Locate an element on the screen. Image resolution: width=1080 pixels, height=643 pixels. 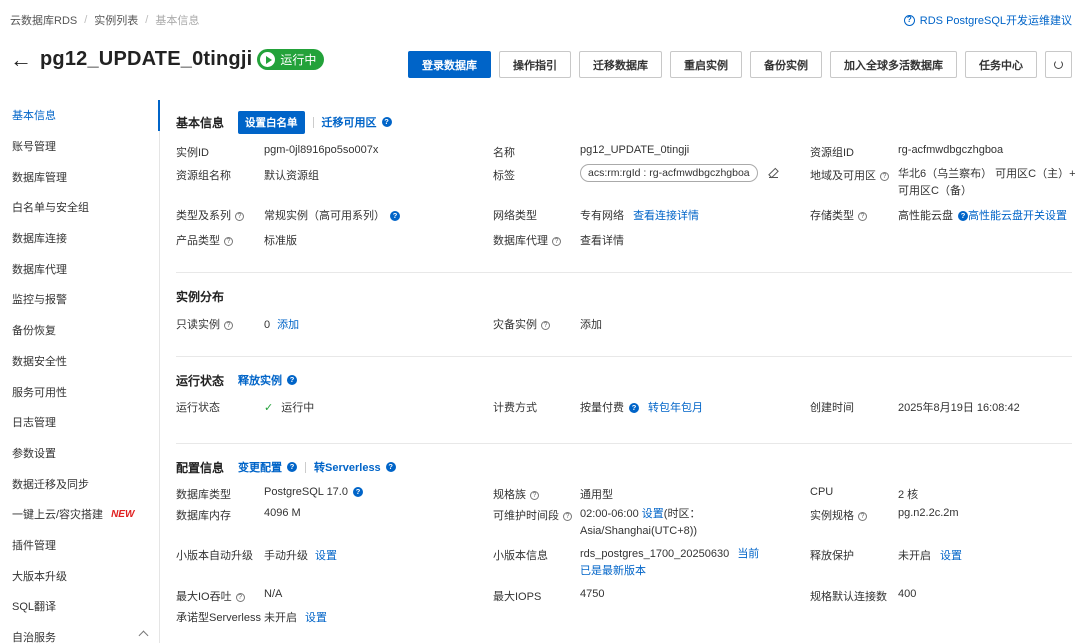
storage-value: 高性能云盘? 高性能云盘开关设置 is located at coordinates (982, 215).